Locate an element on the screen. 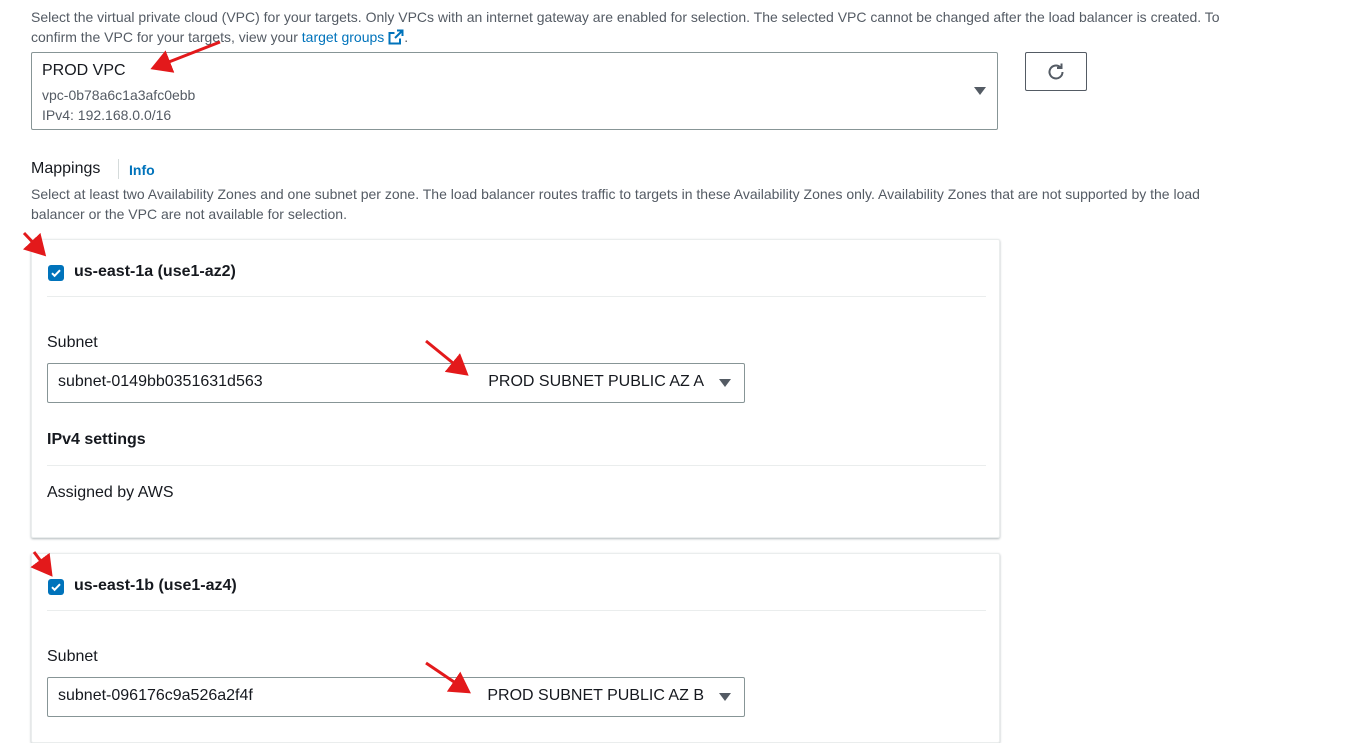 This screenshot has width=1367, height=743. vpc-cidr: IPv4: 192.168.0.0/16 is located at coordinates (107, 115).